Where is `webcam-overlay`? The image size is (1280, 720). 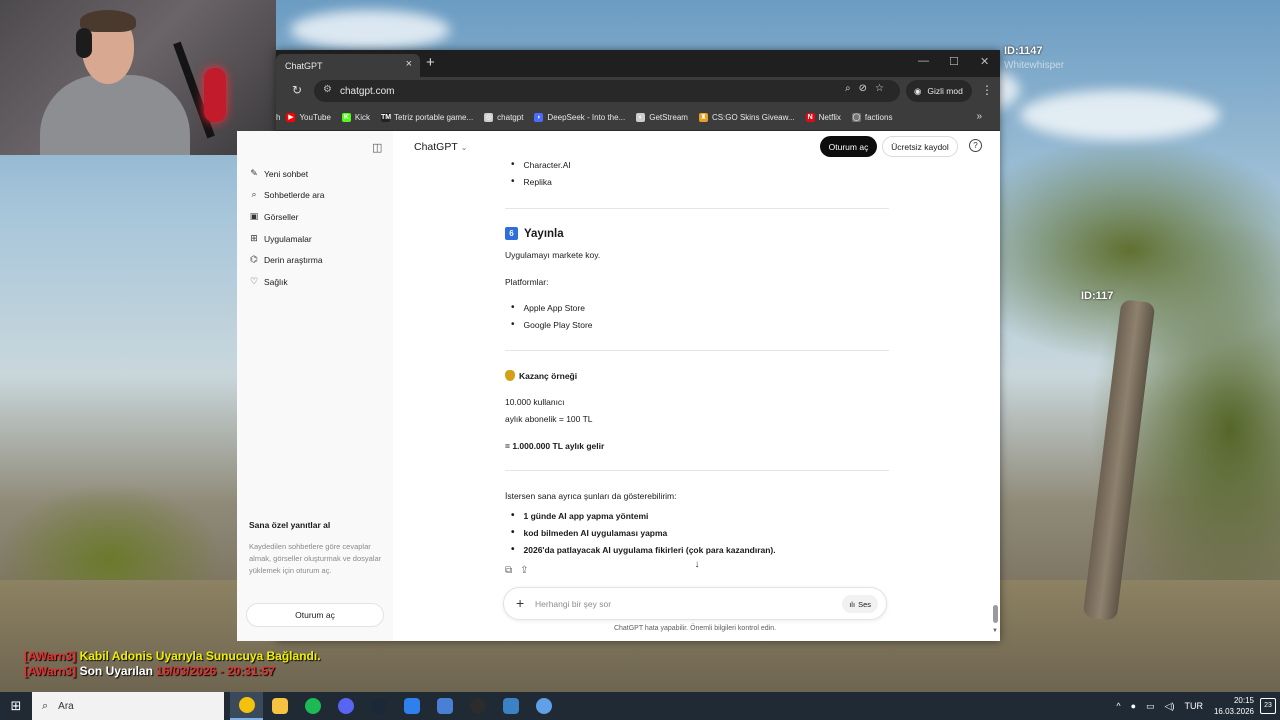 webcam-overlay is located at coordinates (138, 77).